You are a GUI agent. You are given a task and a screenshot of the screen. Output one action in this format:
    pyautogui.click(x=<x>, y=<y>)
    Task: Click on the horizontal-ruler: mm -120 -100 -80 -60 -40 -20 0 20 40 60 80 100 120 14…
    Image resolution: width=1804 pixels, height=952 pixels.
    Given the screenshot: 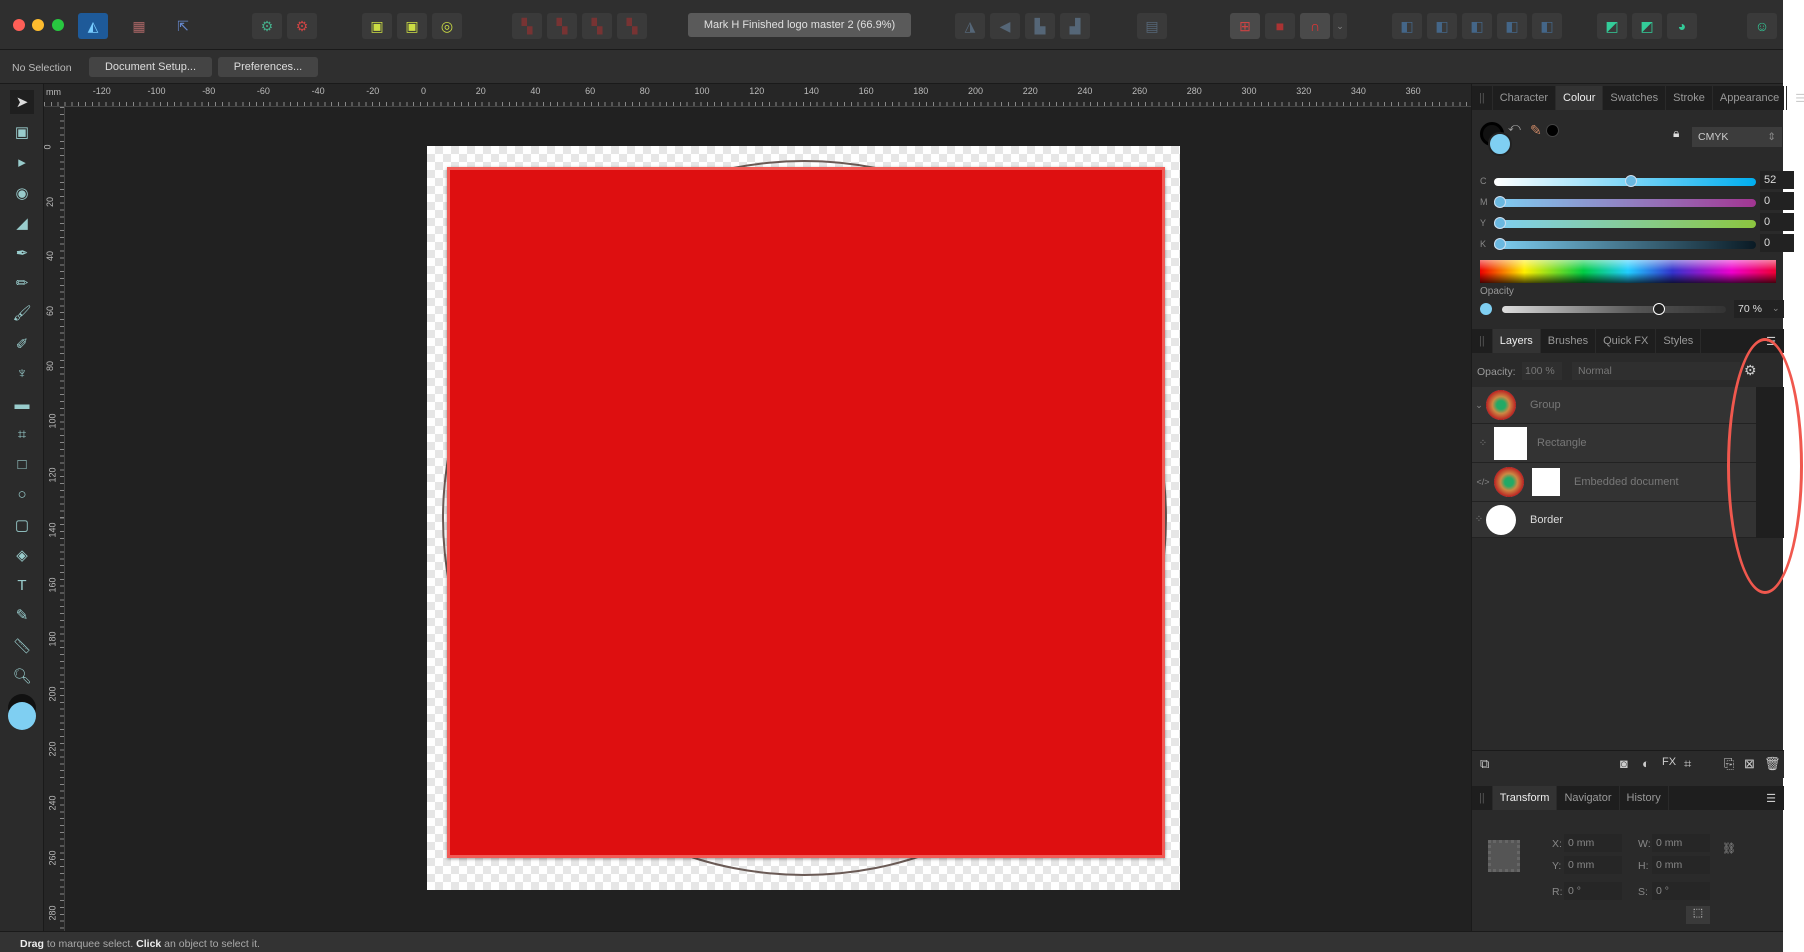 What is the action you would take?
    pyautogui.click(x=757, y=95)
    